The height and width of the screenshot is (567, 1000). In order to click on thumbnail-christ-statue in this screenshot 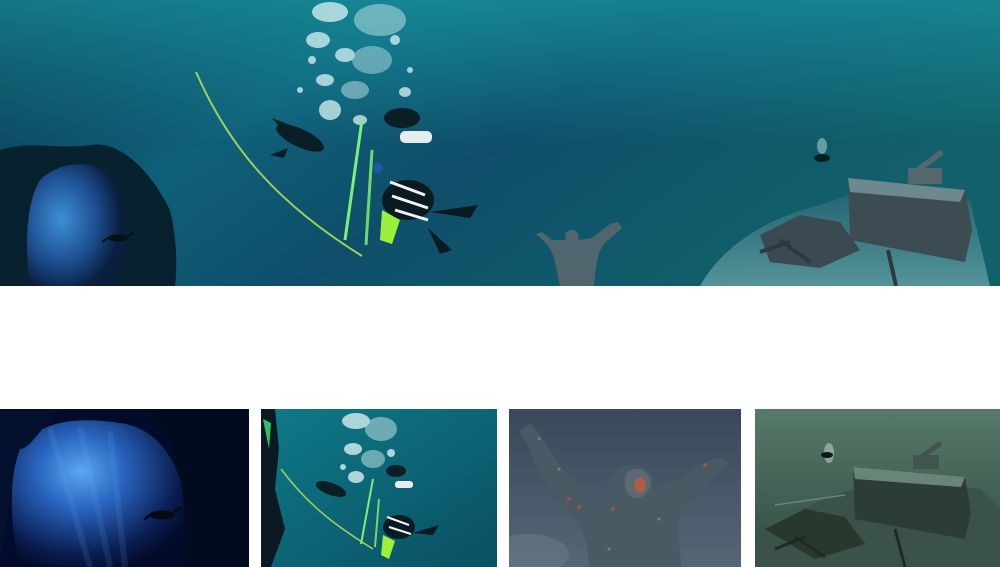, I will do `click(625, 488)`.